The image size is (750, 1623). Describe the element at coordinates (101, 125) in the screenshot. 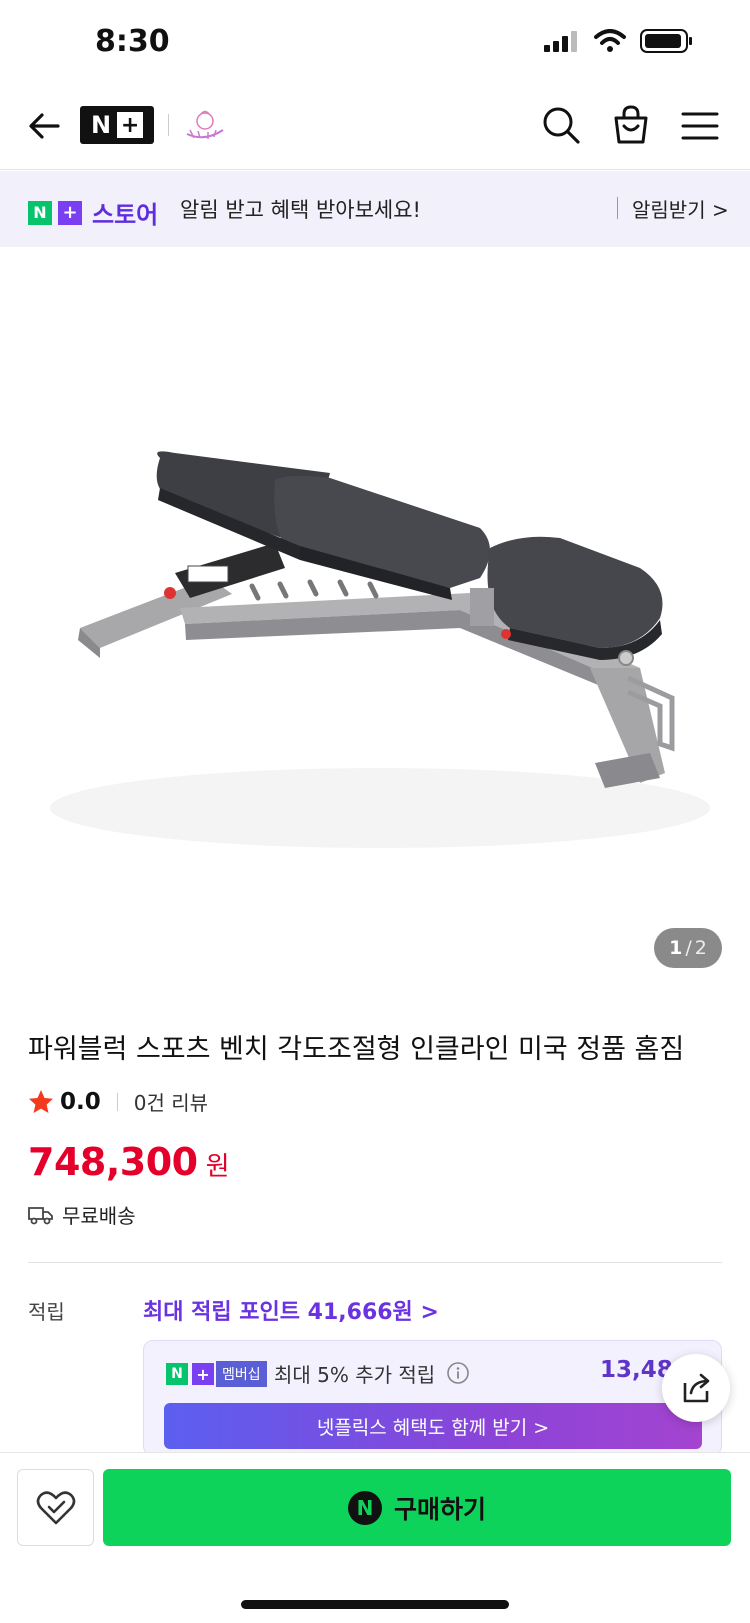

I see `naver-plus-logo-n: N` at that location.